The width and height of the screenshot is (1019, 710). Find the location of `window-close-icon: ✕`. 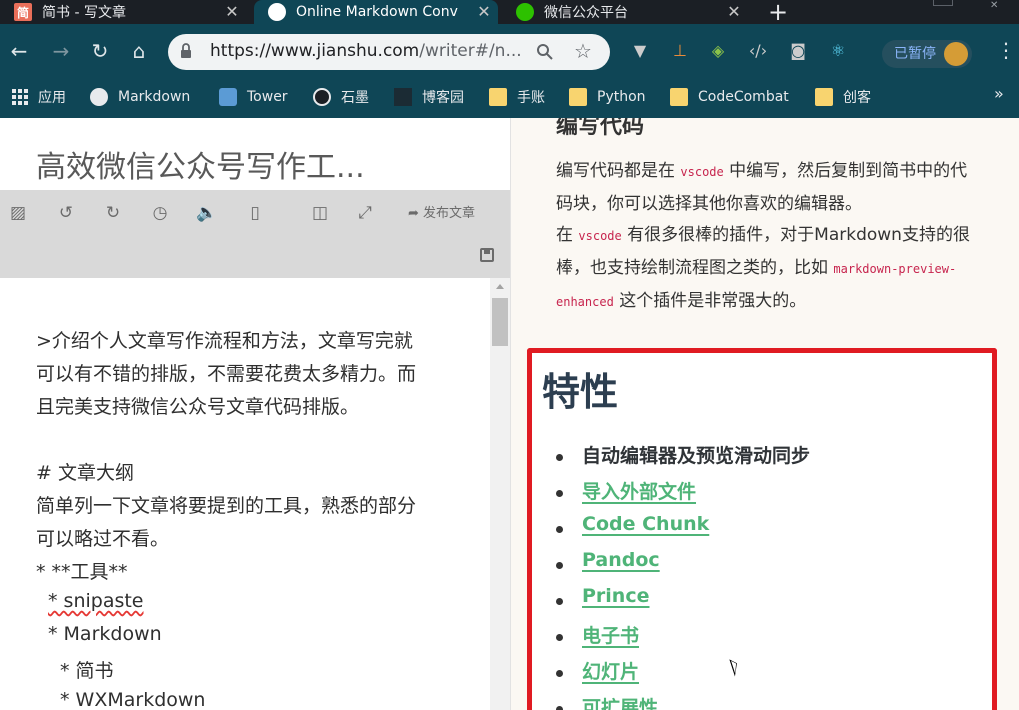

window-close-icon: ✕ is located at coordinates (994, 5).